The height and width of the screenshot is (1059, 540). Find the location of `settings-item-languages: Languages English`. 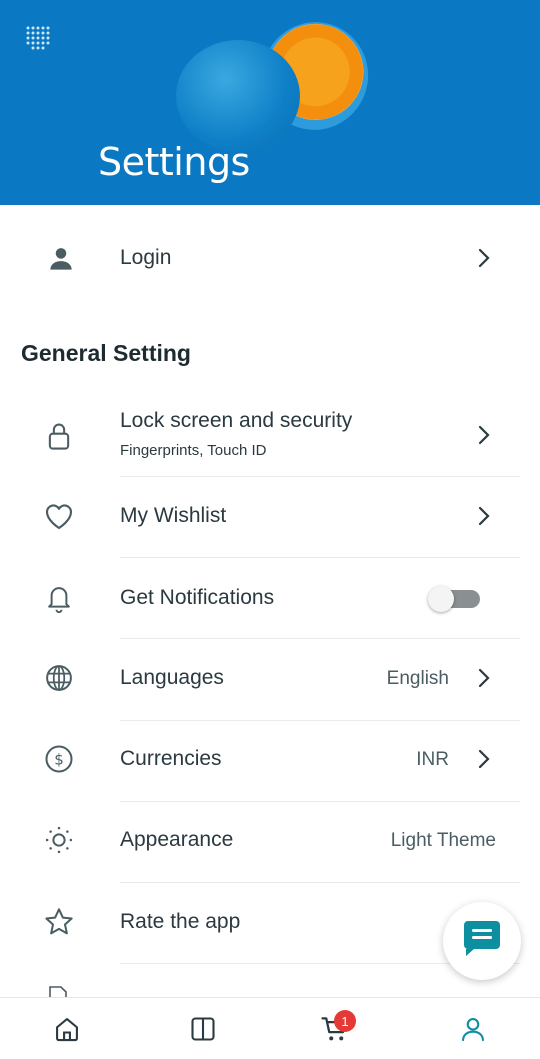

settings-item-languages: Languages English is located at coordinates (270, 678).